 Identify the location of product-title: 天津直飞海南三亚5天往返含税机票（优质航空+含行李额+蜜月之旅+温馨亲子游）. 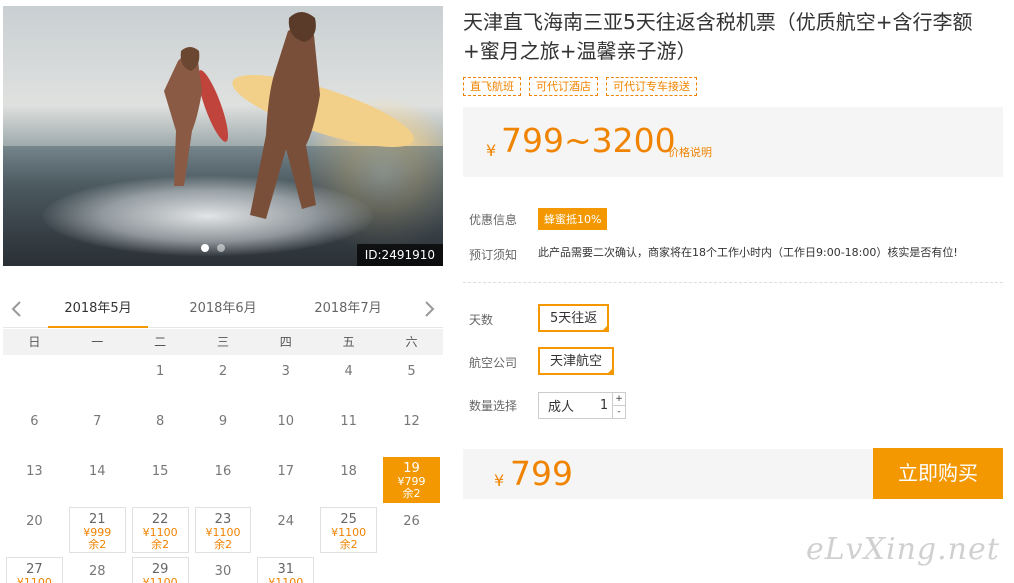
(718, 36).